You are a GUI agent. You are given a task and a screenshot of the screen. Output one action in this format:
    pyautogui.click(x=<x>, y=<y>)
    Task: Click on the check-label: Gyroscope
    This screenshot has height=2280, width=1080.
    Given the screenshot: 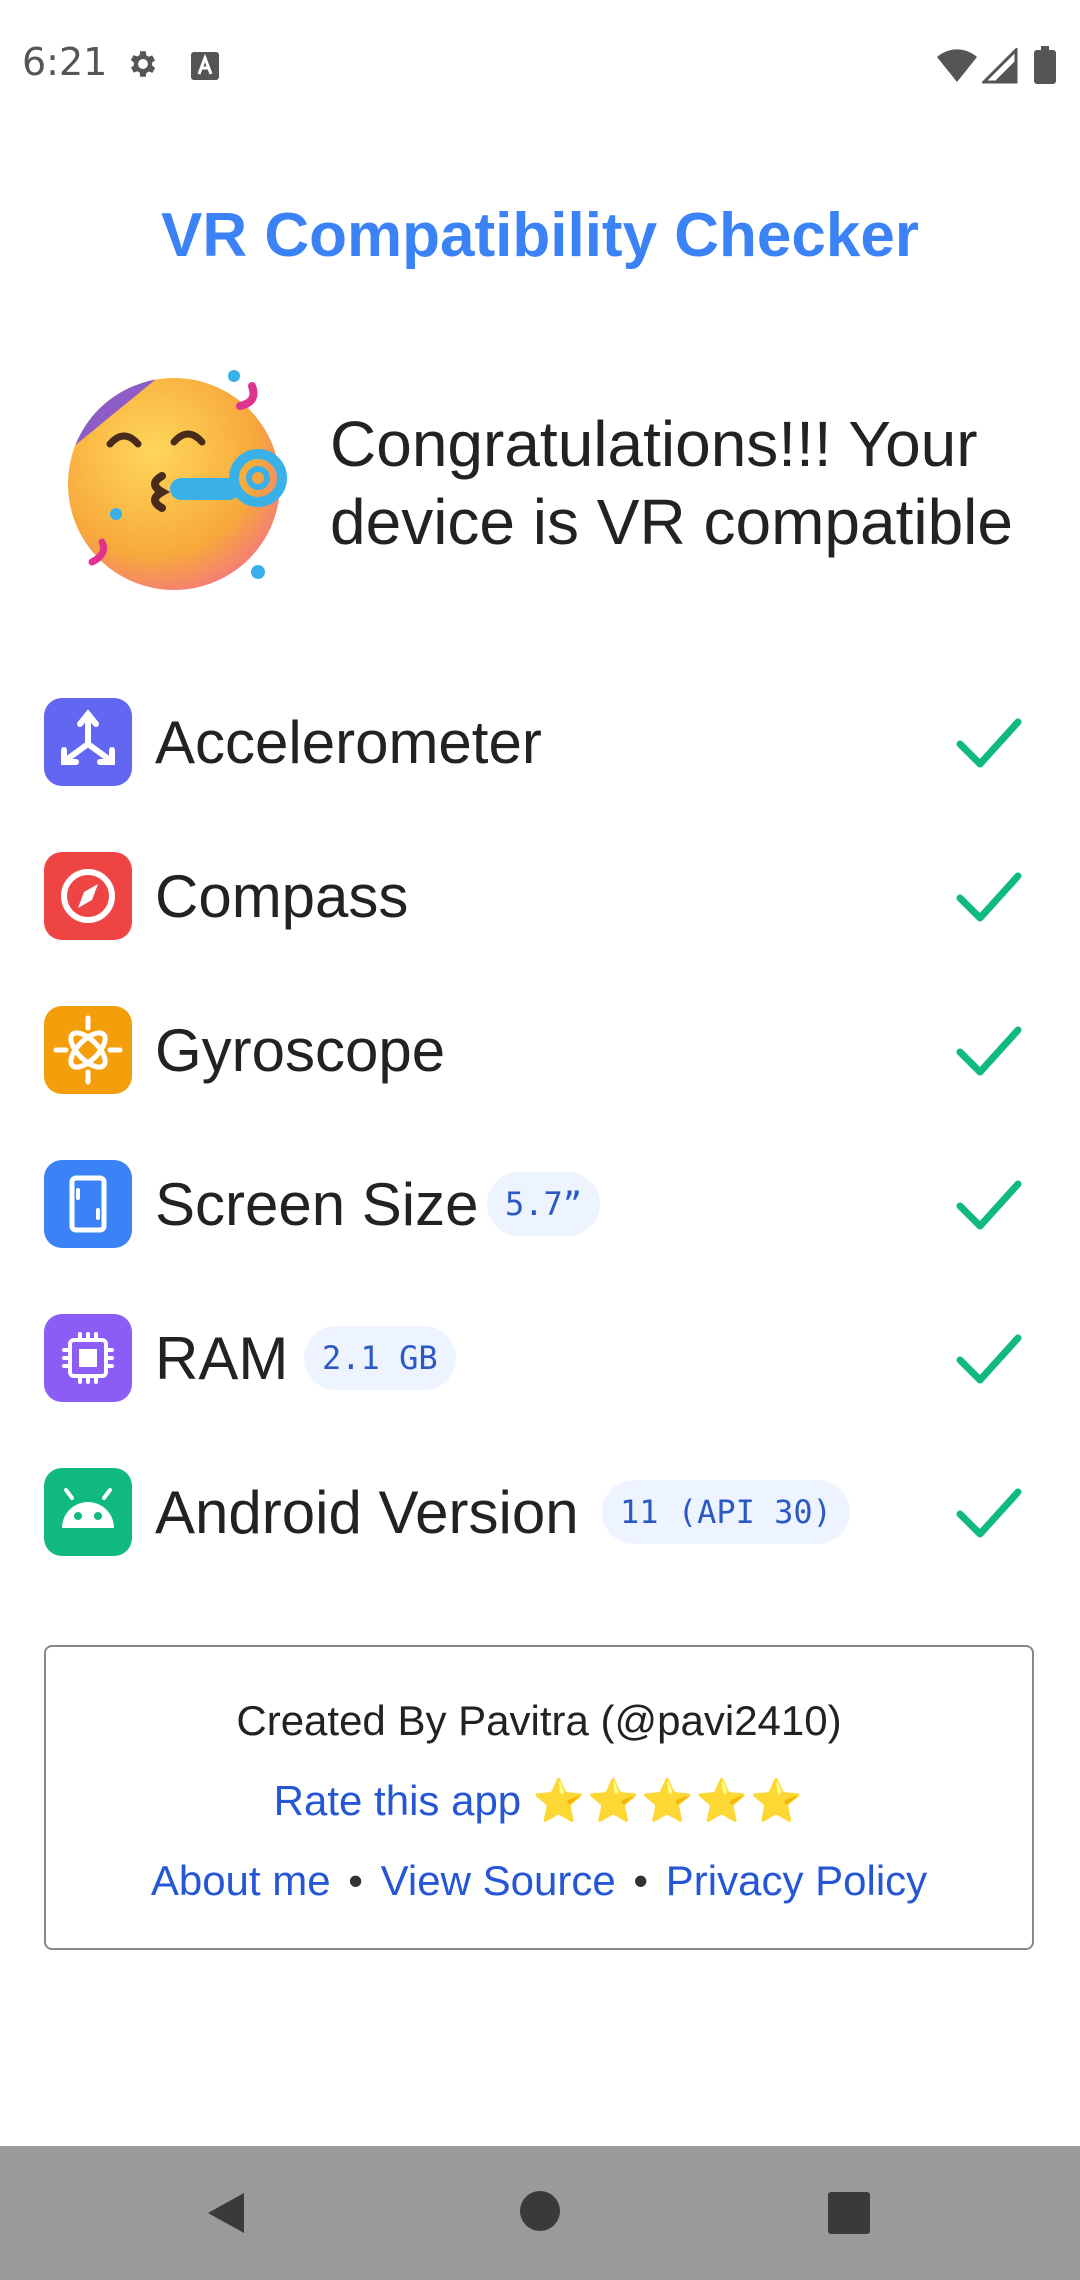 What is the action you would take?
    pyautogui.click(x=300, y=1050)
    